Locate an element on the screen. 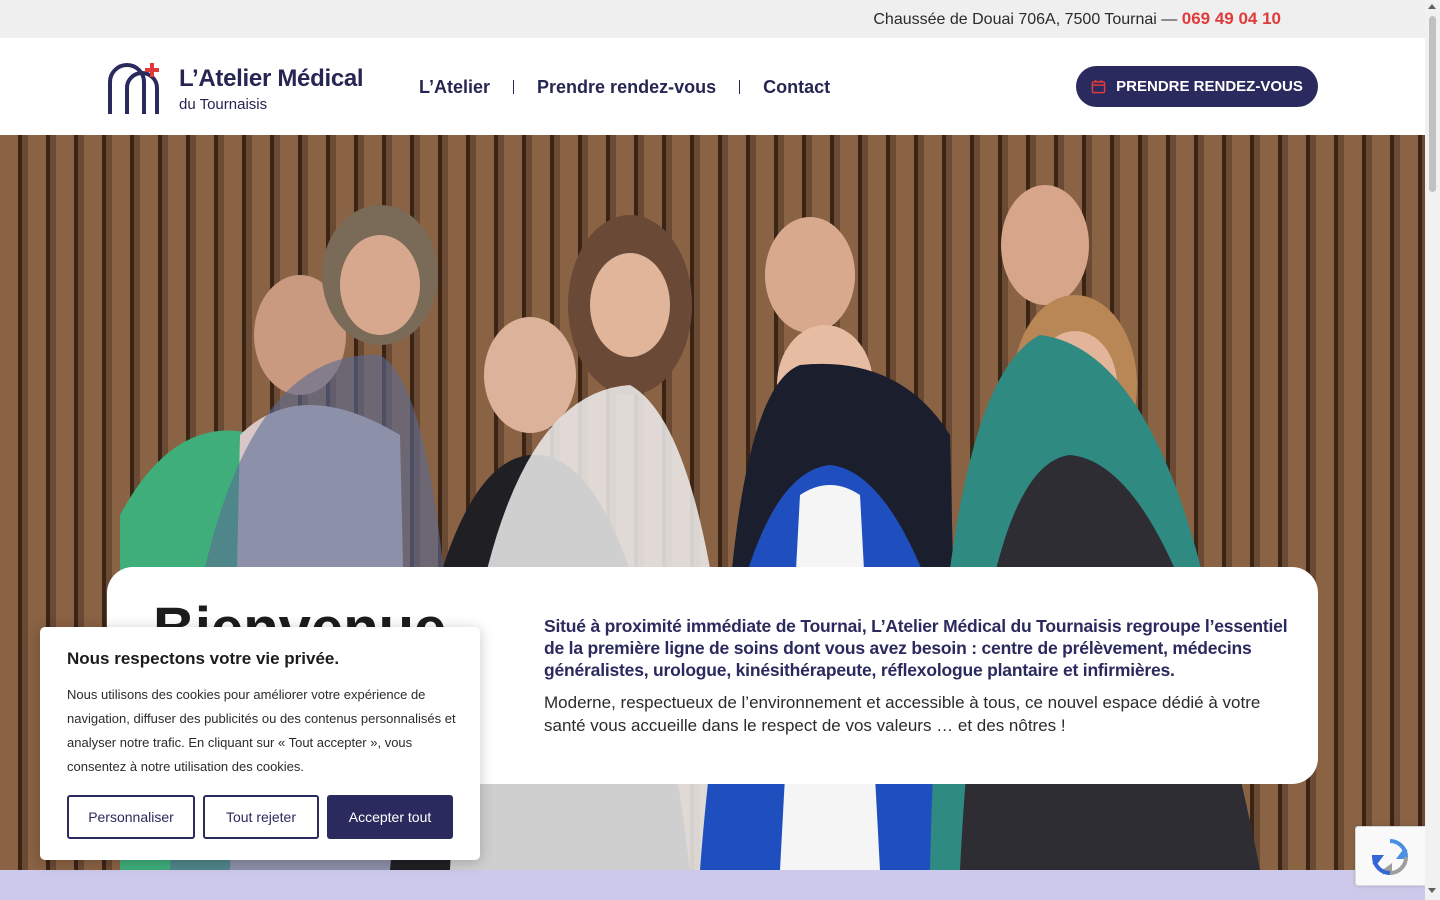 Image resolution: width=1440 pixels, height=900 pixels. page-scrollbar is located at coordinates (1432, 450).